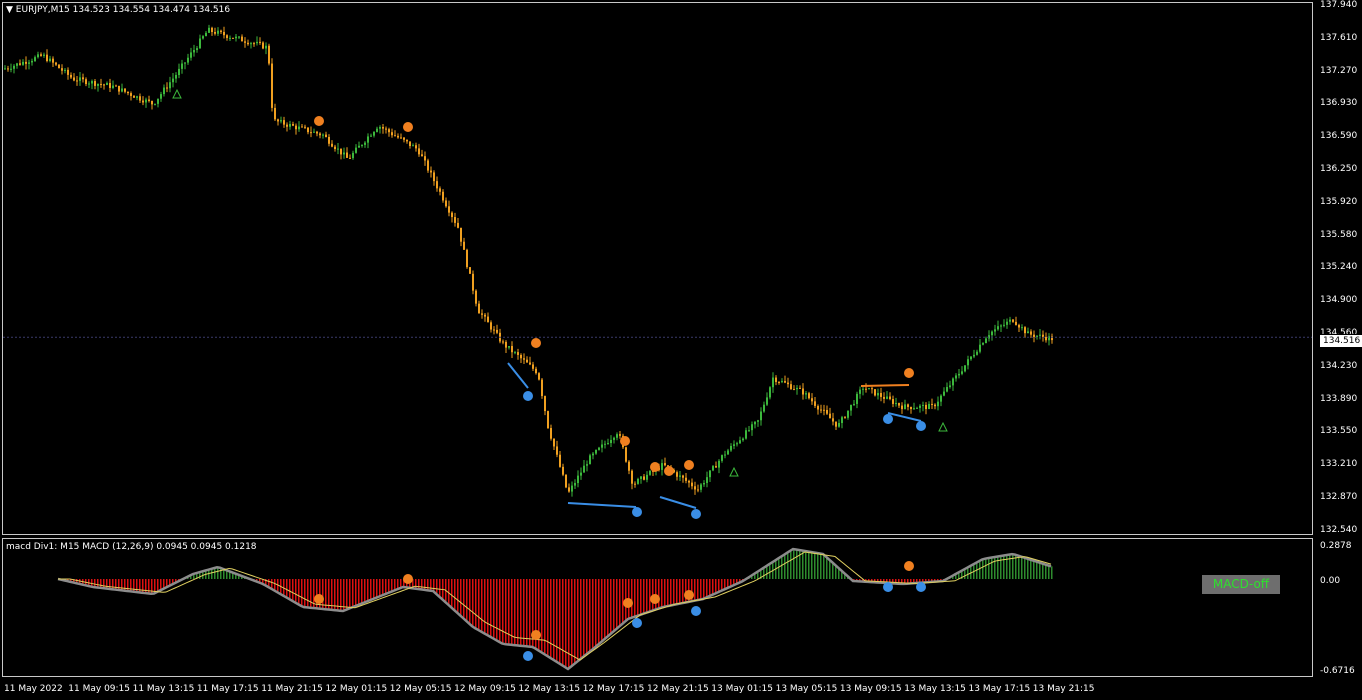 The image size is (1362, 700). What do you see at coordinates (806, 689) in the screenshot?
I see `time-tick-label: 13 May 05:15` at bounding box center [806, 689].